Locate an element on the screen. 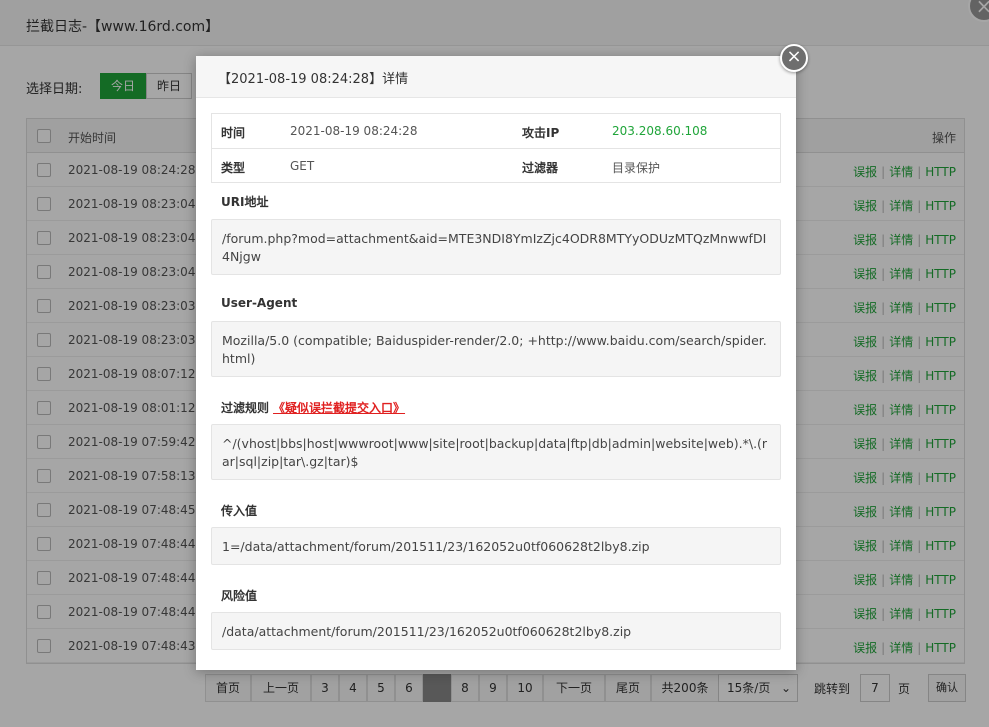 The width and height of the screenshot is (989, 727). info-ip-value: 203.208.60.108 is located at coordinates (660, 131).